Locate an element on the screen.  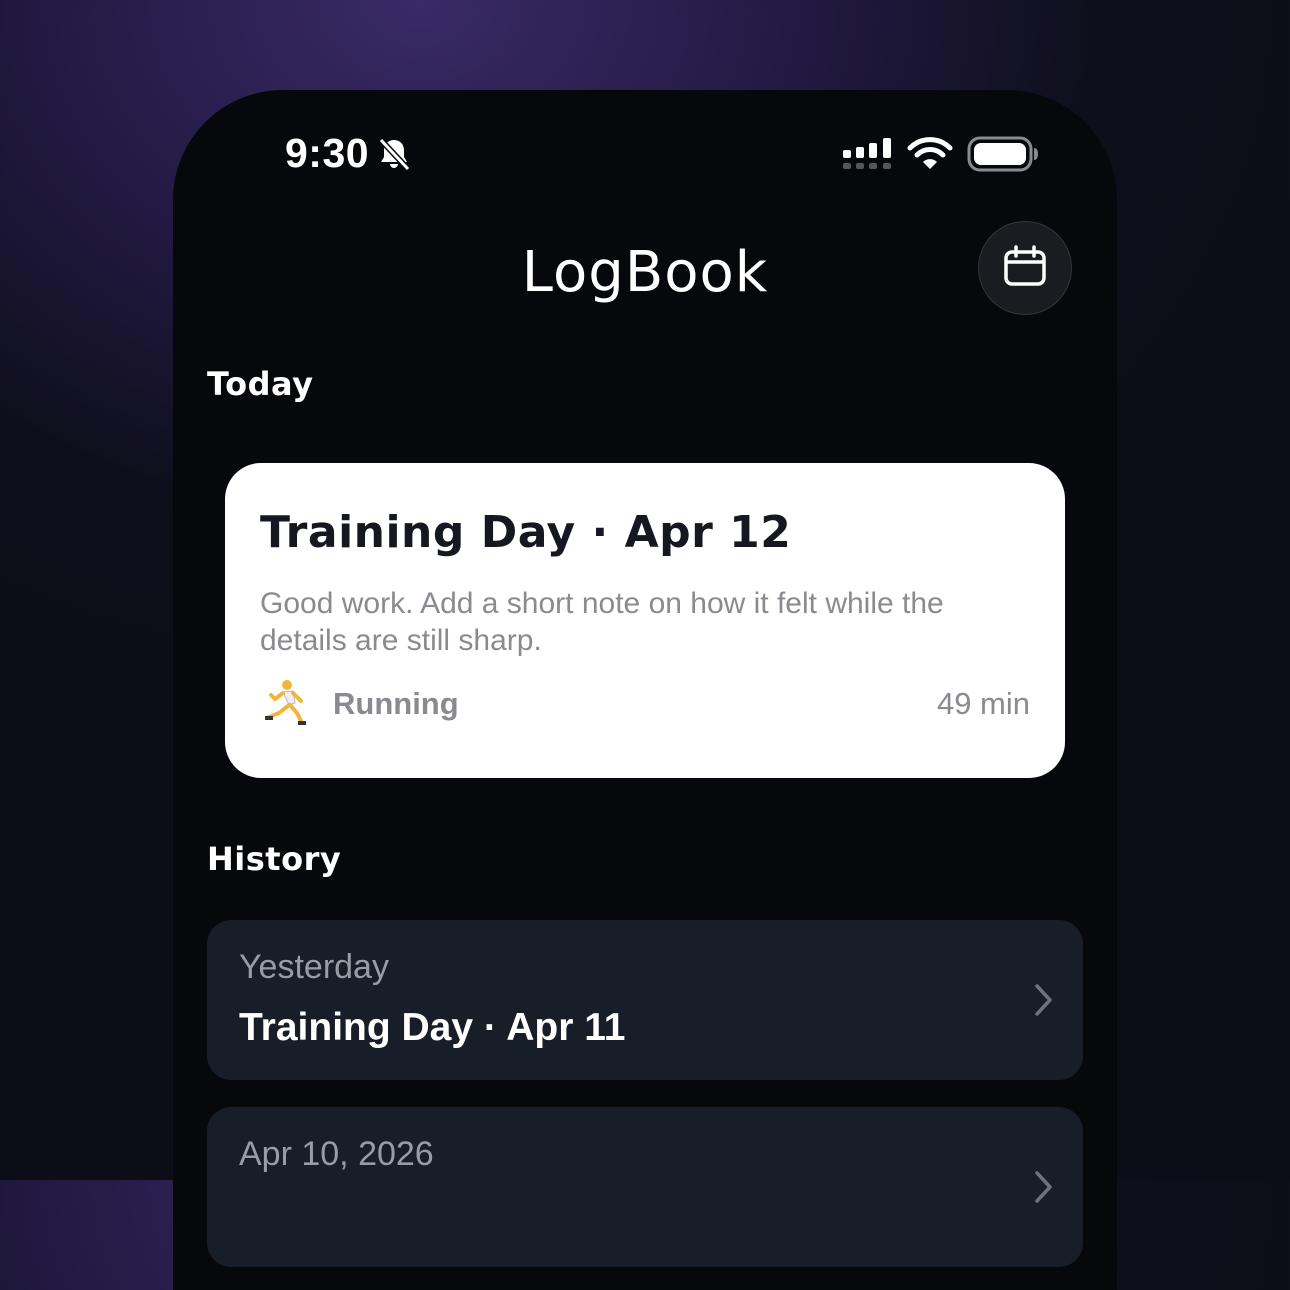
battery-icon is located at coordinates (1003, 156).